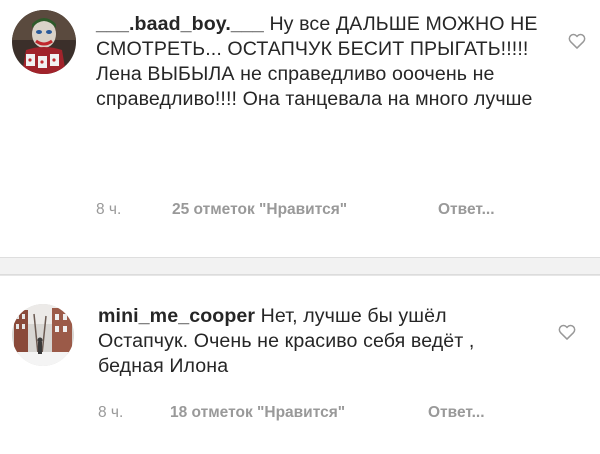  What do you see at coordinates (300, 266) in the screenshot?
I see `comment-separator` at bounding box center [300, 266].